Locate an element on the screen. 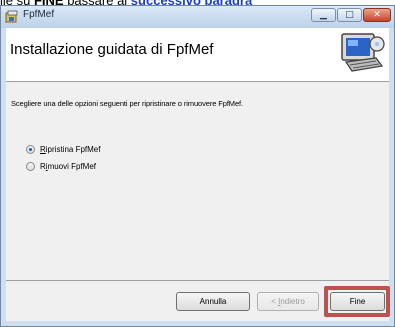 The height and width of the screenshot is (327, 395). close-button: ✕ is located at coordinates (377, 15).